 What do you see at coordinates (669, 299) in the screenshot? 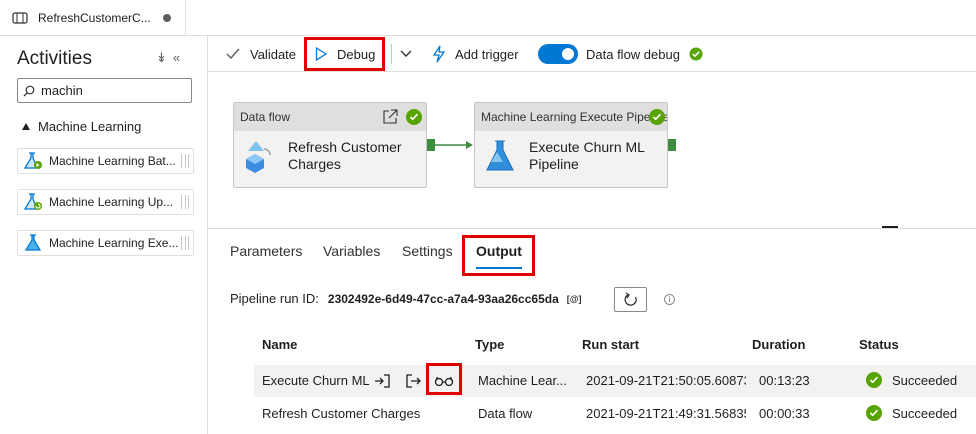
I see `info-icon: i` at bounding box center [669, 299].